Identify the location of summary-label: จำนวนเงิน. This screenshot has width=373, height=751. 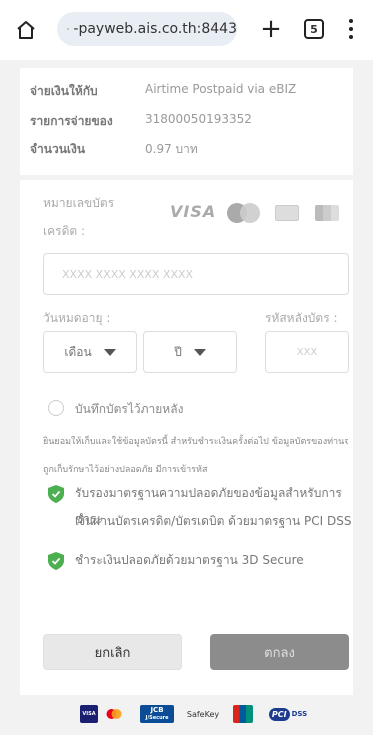
(58, 149).